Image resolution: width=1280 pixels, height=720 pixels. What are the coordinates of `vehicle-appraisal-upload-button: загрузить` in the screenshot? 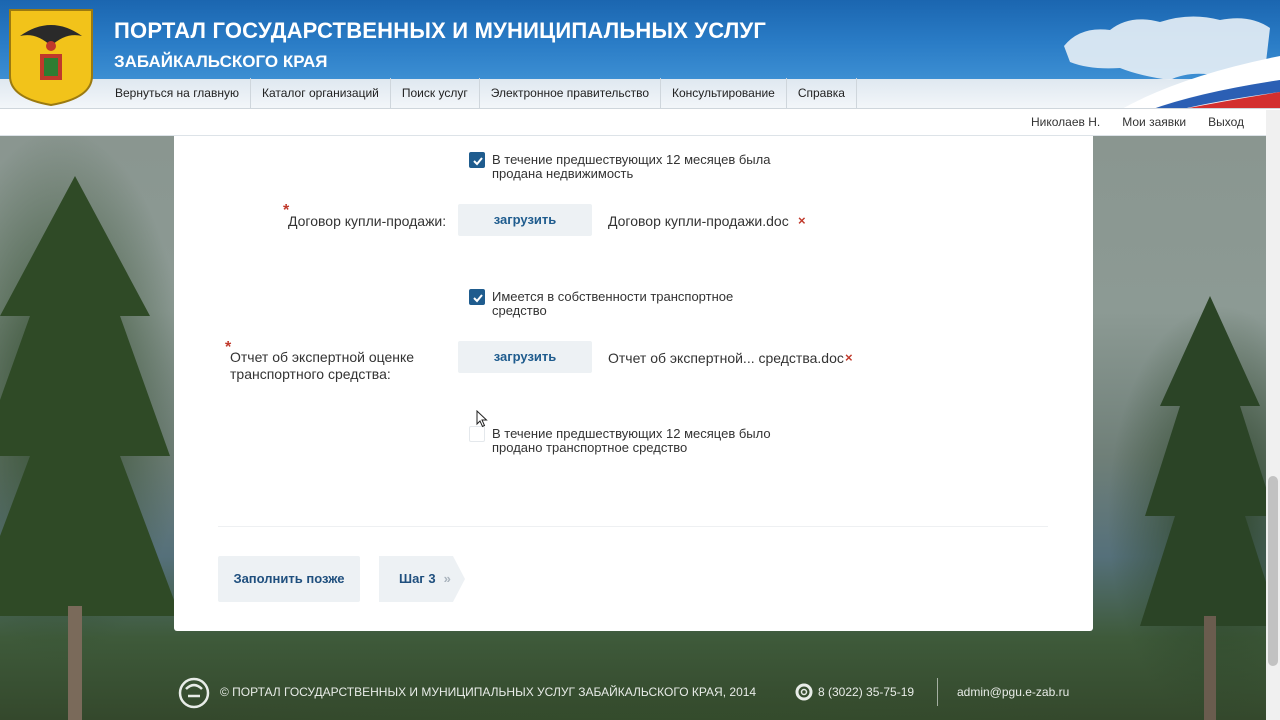 It's located at (525, 357).